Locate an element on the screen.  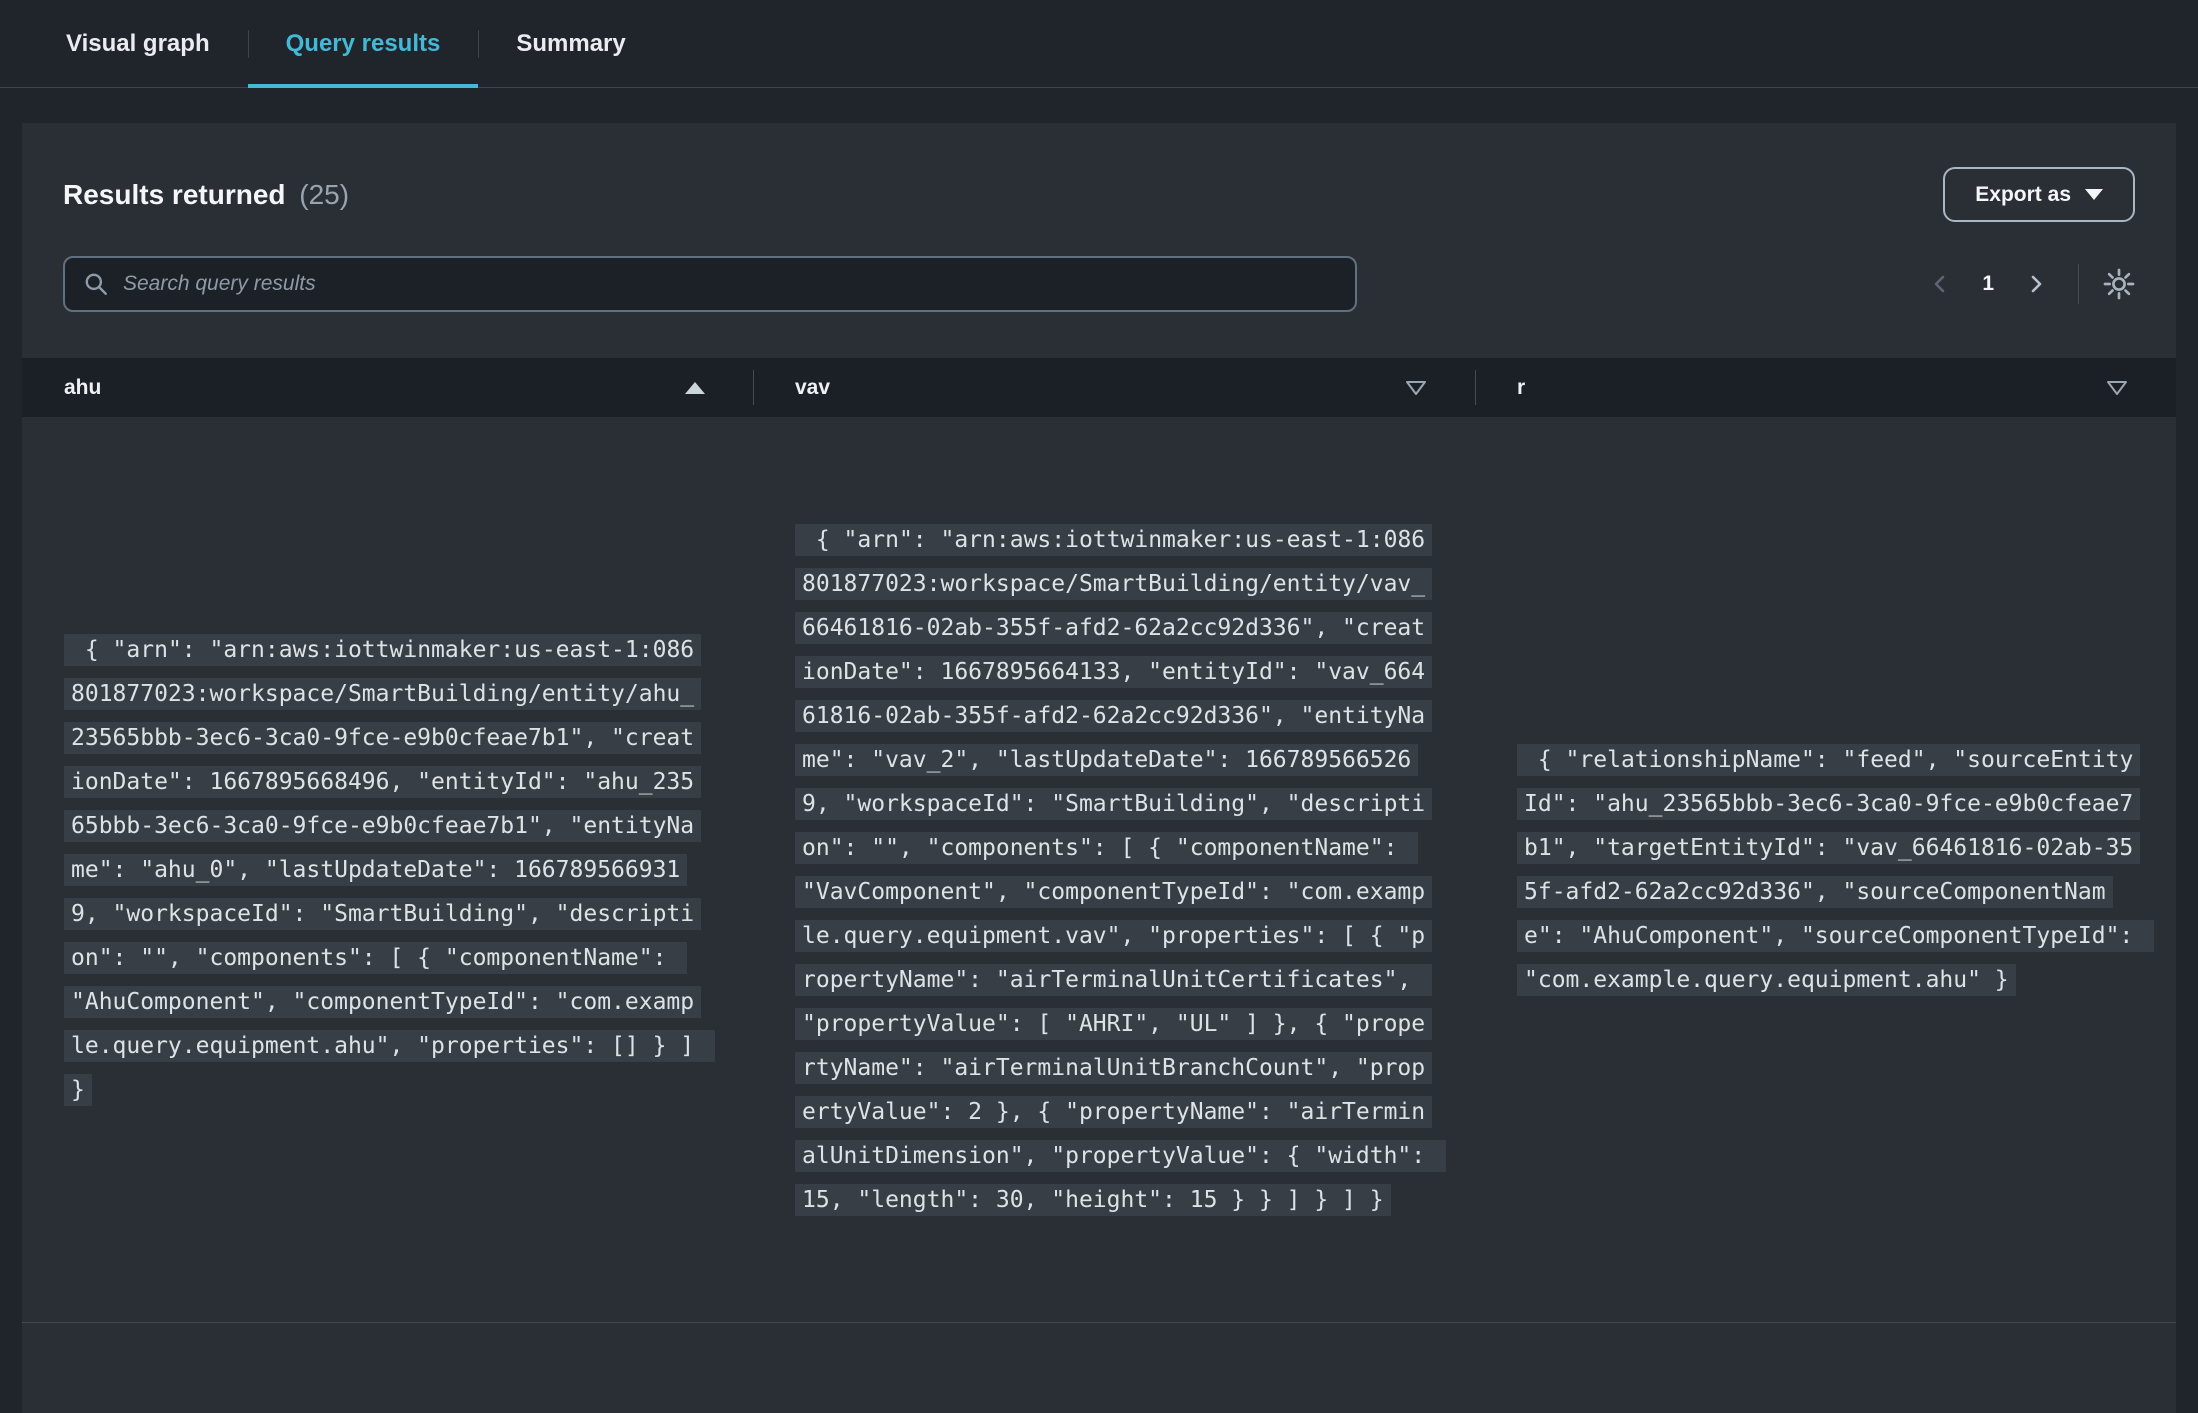
results-returned-label: Results returned is located at coordinates (174, 194).